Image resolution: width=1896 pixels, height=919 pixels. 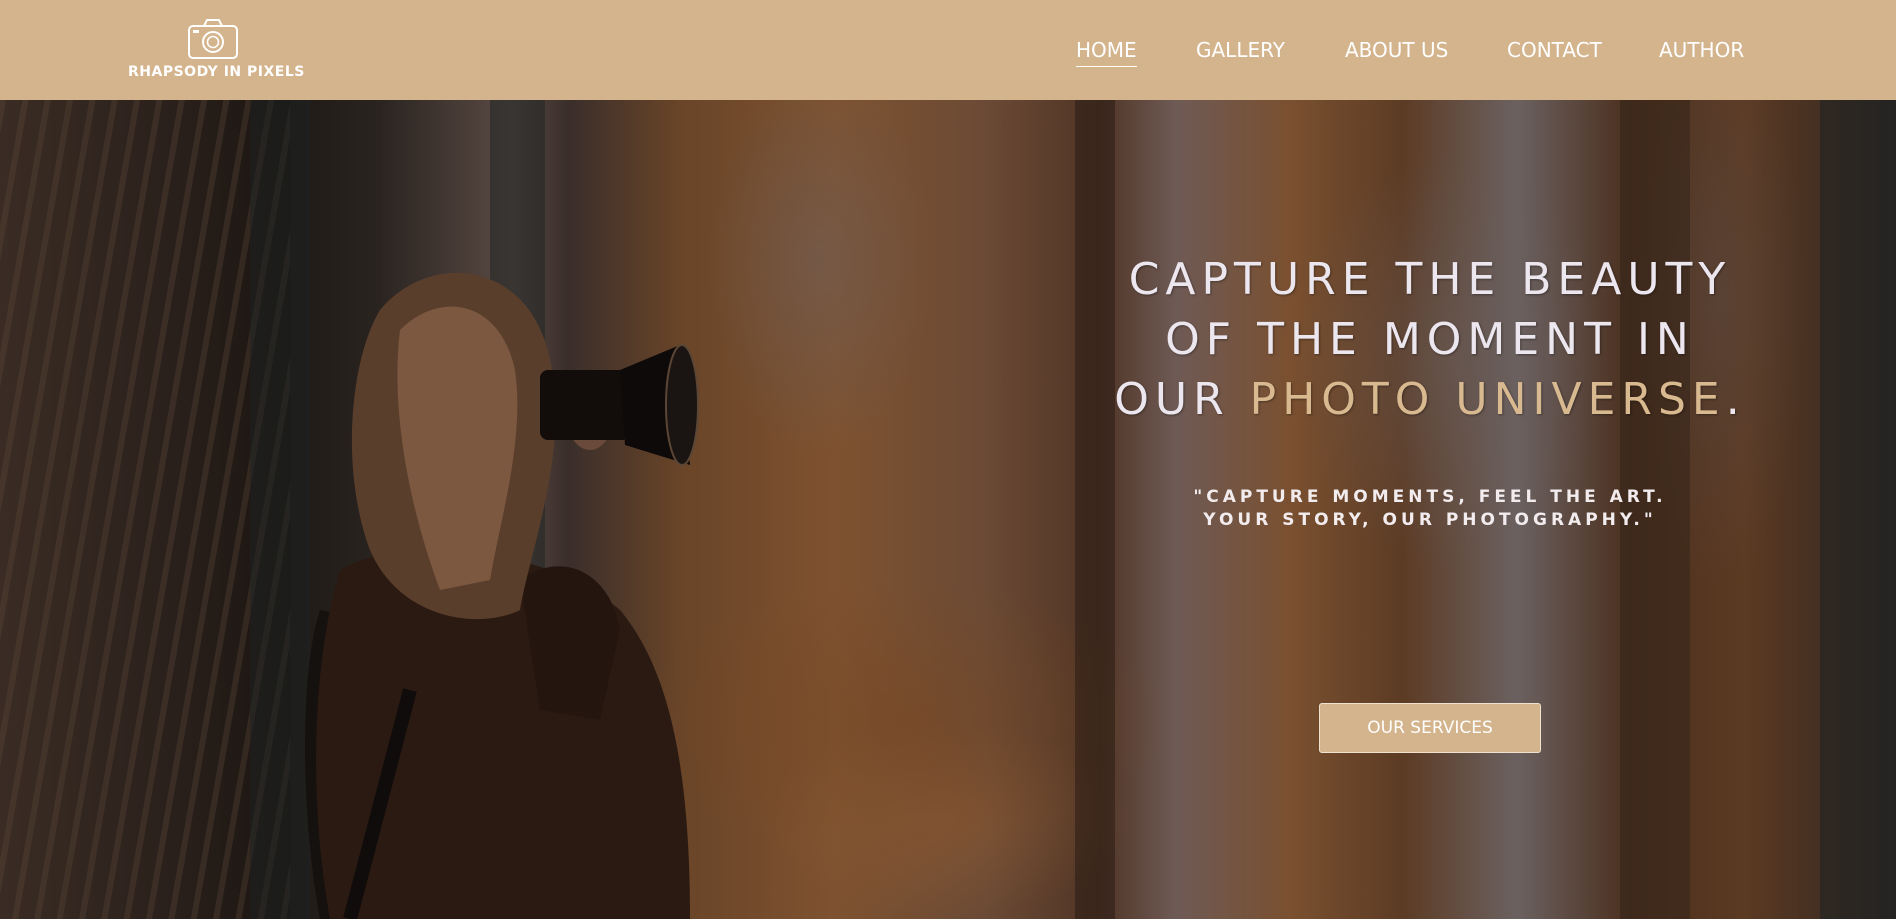 What do you see at coordinates (1430, 279) in the screenshot?
I see `hero-headline-line-1: CAPTURE THE BEAUTY` at bounding box center [1430, 279].